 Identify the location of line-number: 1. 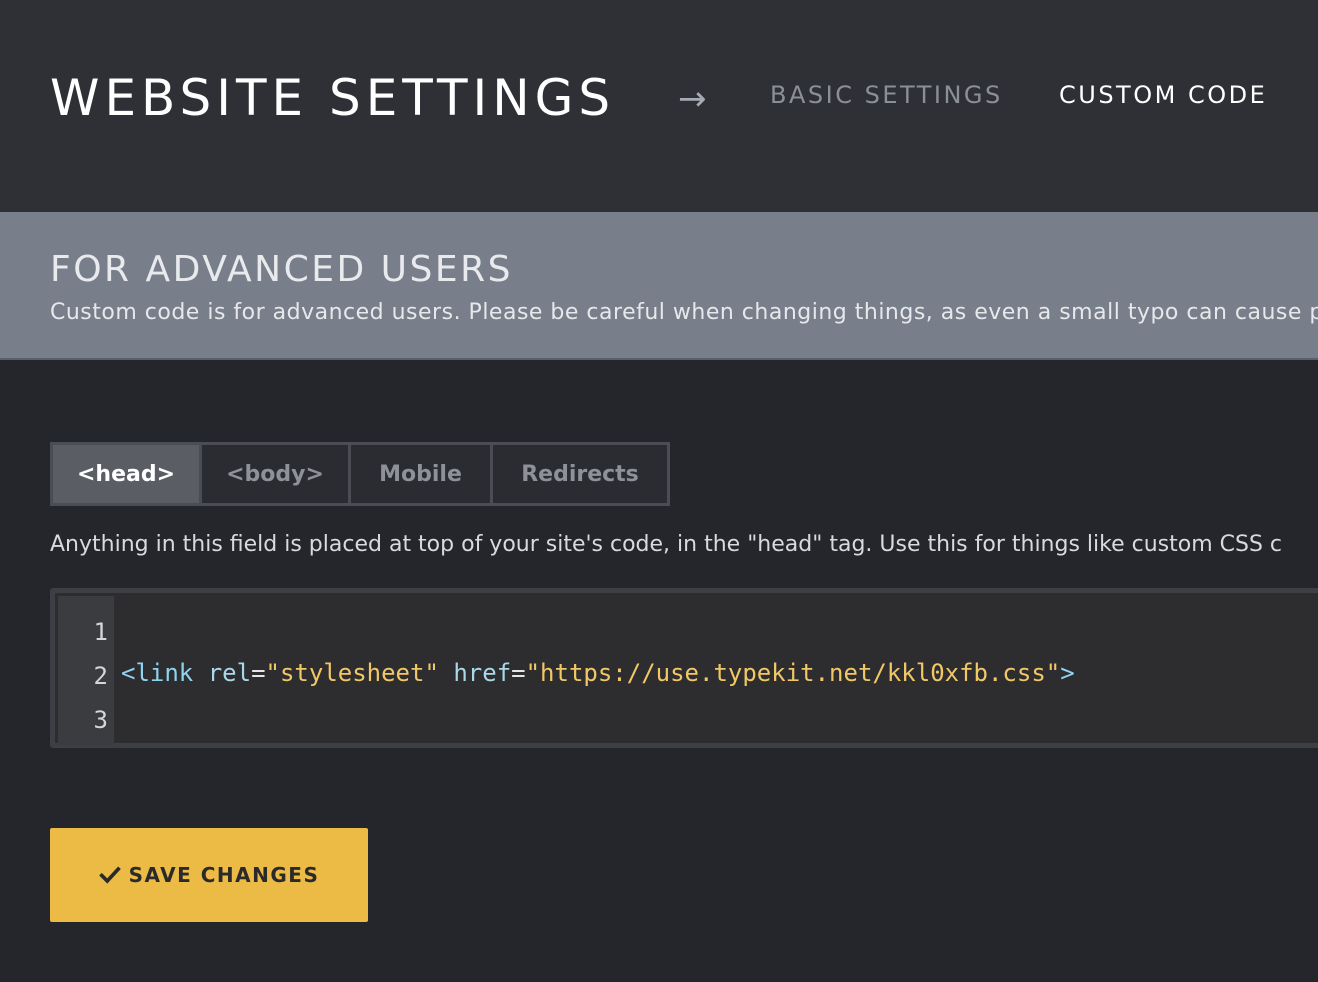
(100, 632).